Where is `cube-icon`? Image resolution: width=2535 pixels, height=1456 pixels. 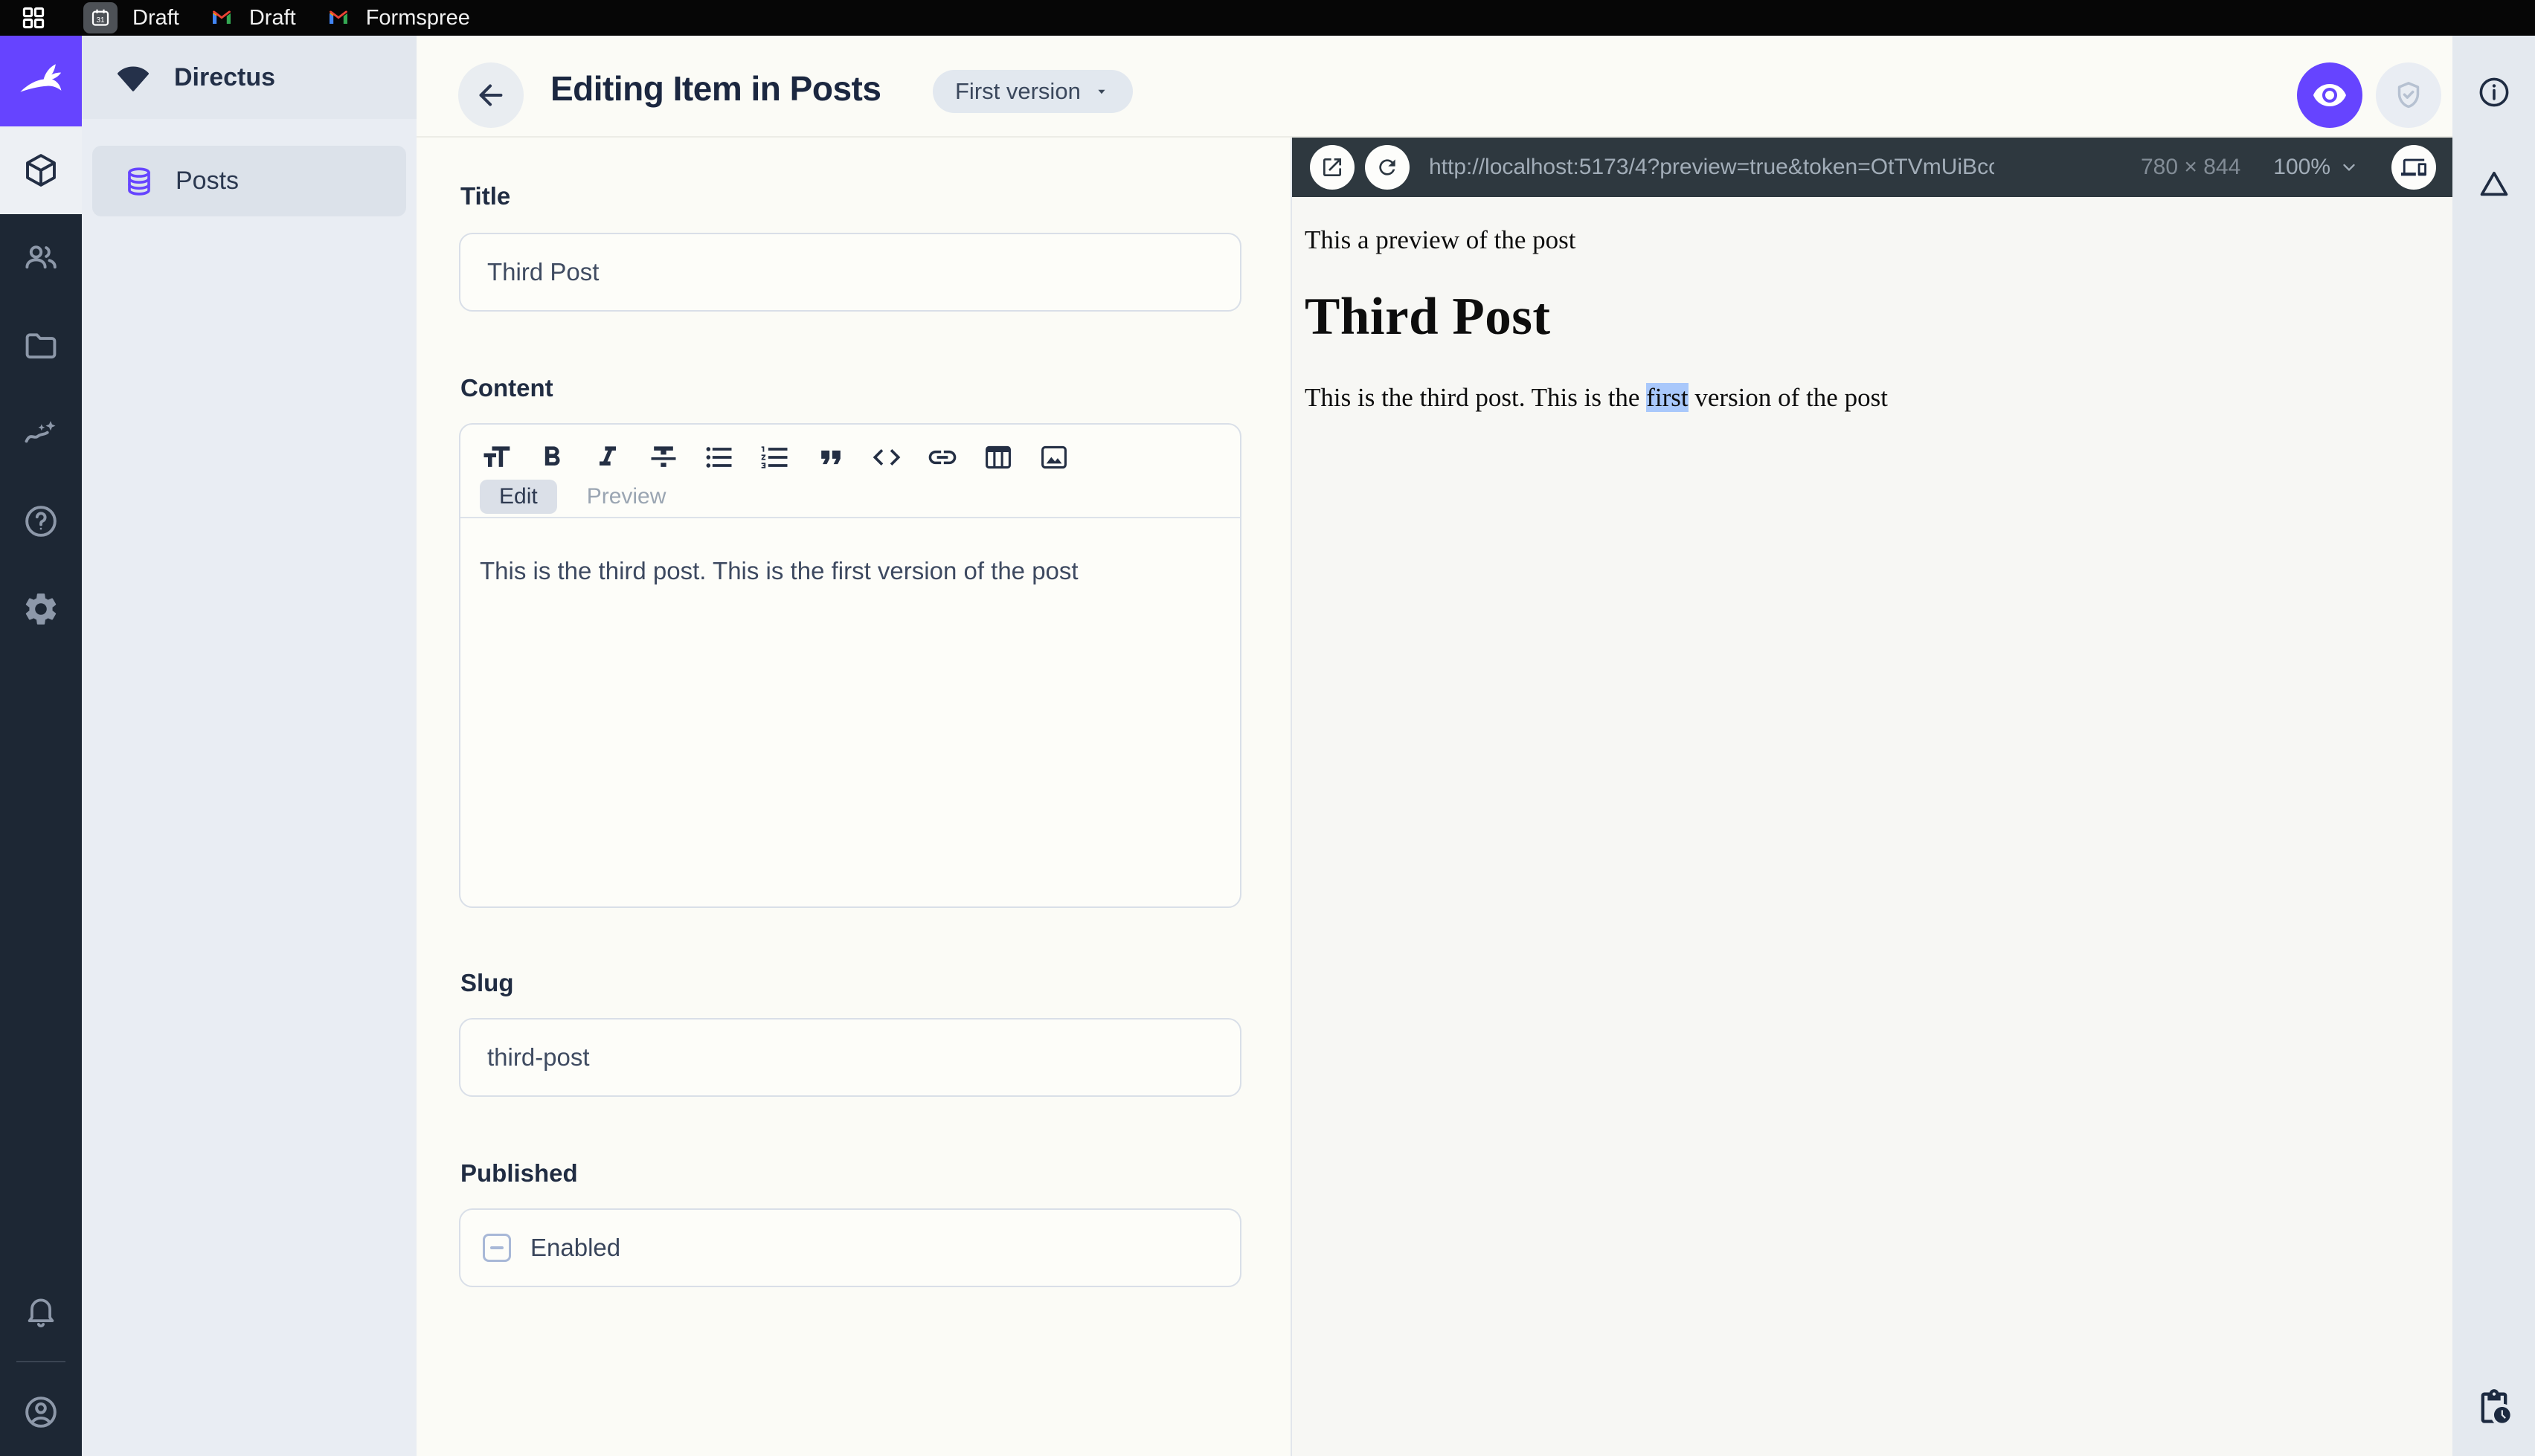
cube-icon is located at coordinates (41, 171).